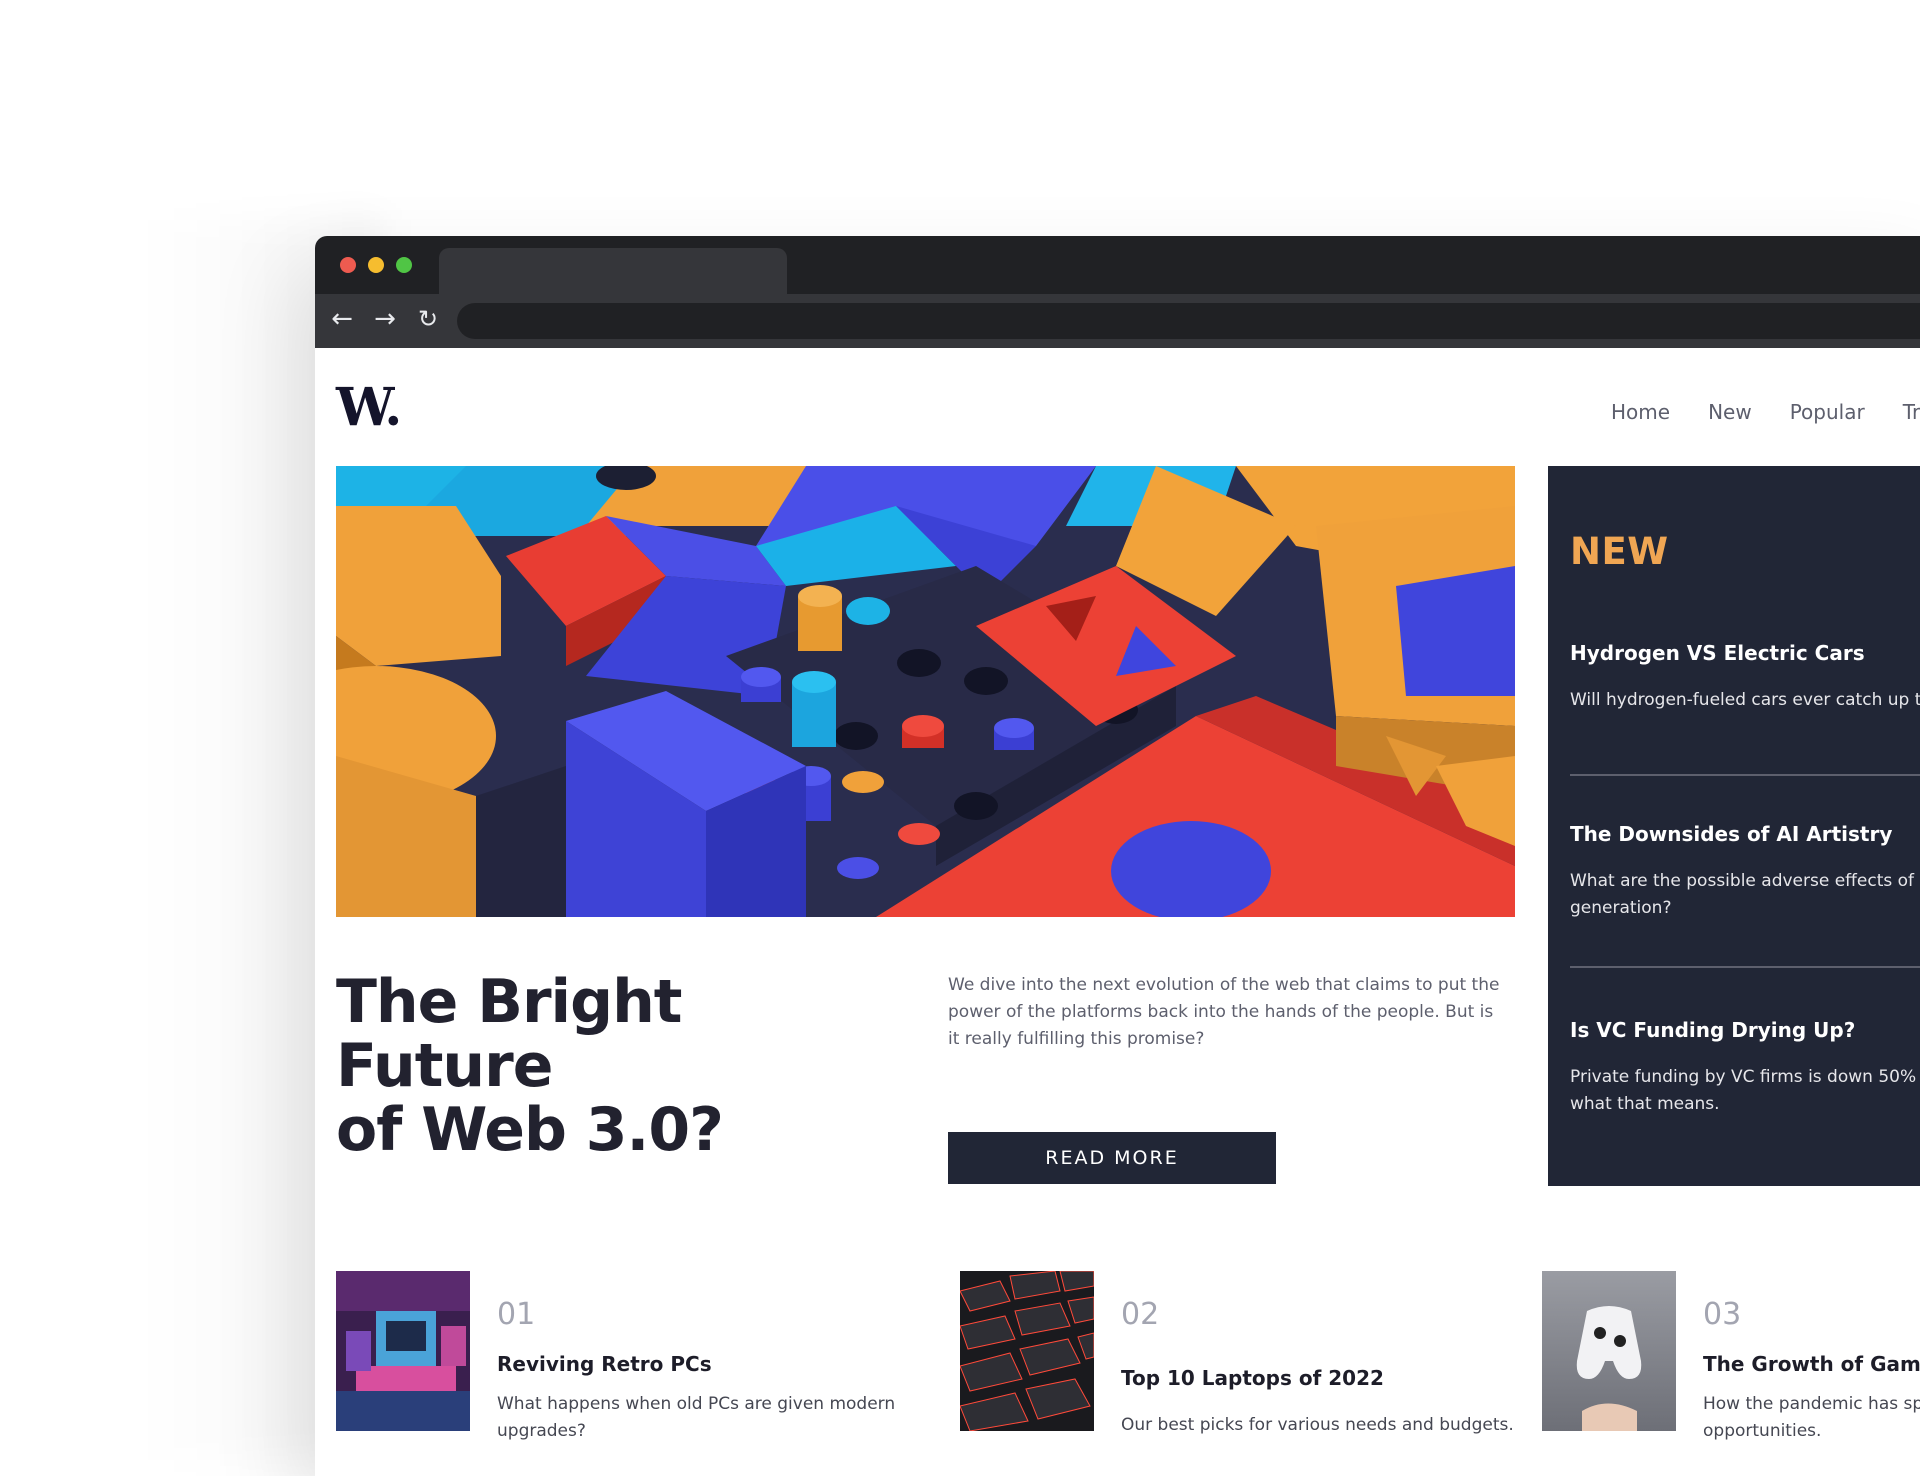 The image size is (1920, 1476). Describe the element at coordinates (369, 408) in the screenshot. I see `site-logo: W.` at that location.